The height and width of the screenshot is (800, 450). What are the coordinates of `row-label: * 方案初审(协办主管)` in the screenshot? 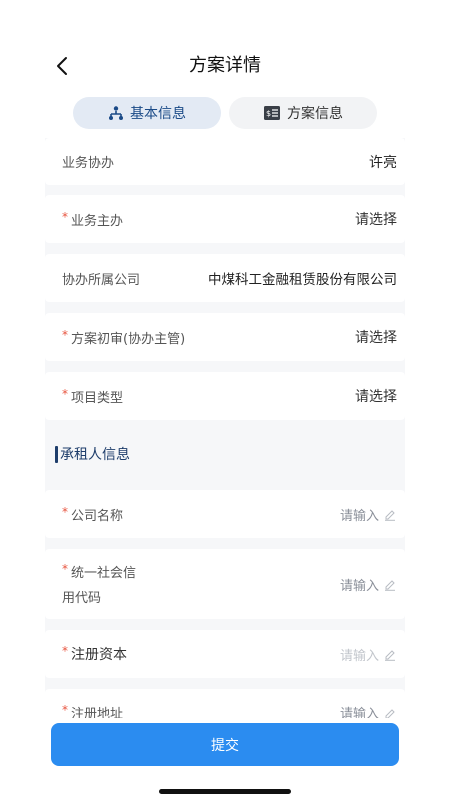 It's located at (123, 337).